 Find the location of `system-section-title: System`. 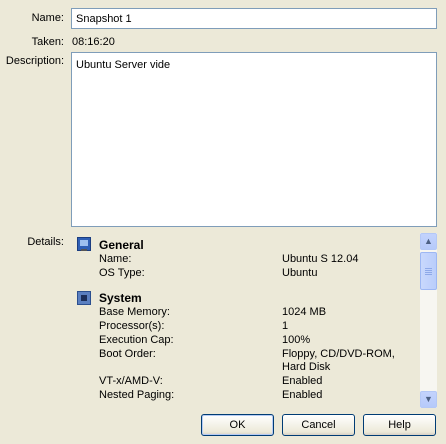

system-section-title: System is located at coordinates (120, 298).